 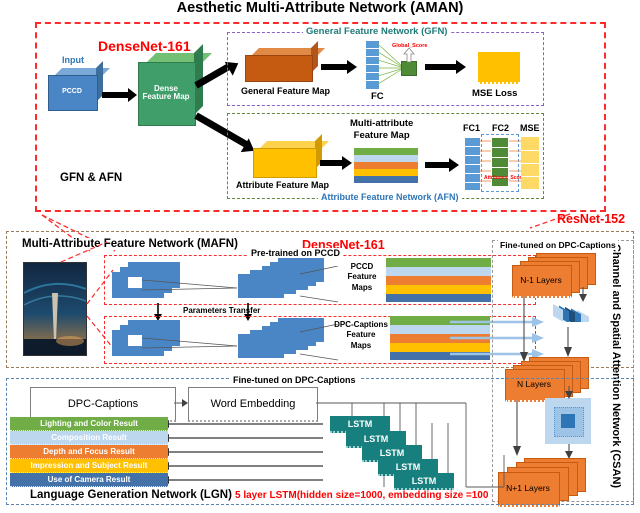 What do you see at coordinates (286, 91) in the screenshot?
I see `general-feature-map-label: General Feature Map` at bounding box center [286, 91].